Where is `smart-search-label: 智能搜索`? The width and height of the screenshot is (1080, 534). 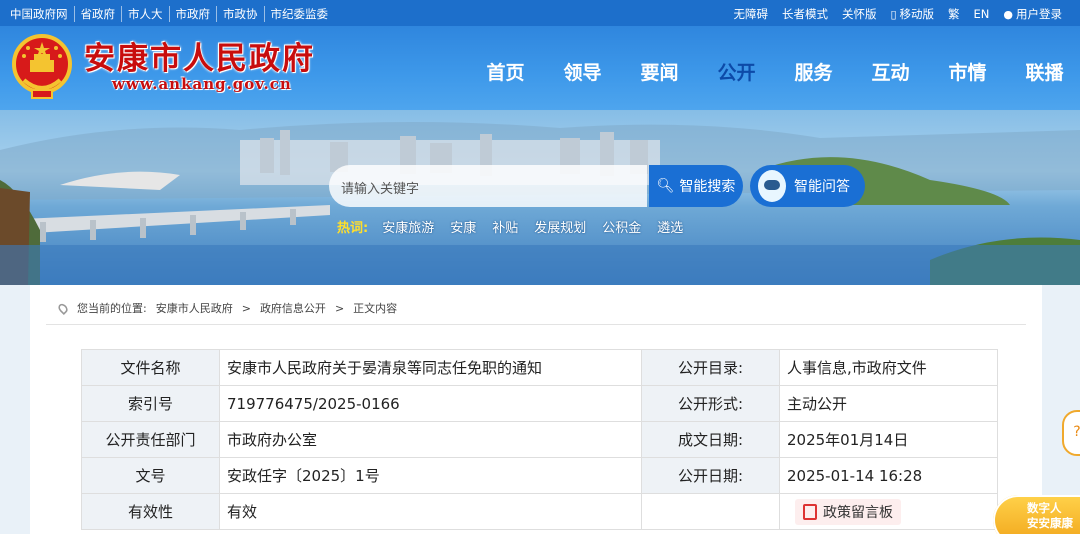
smart-search-label: 智能搜索 is located at coordinates (707, 187).